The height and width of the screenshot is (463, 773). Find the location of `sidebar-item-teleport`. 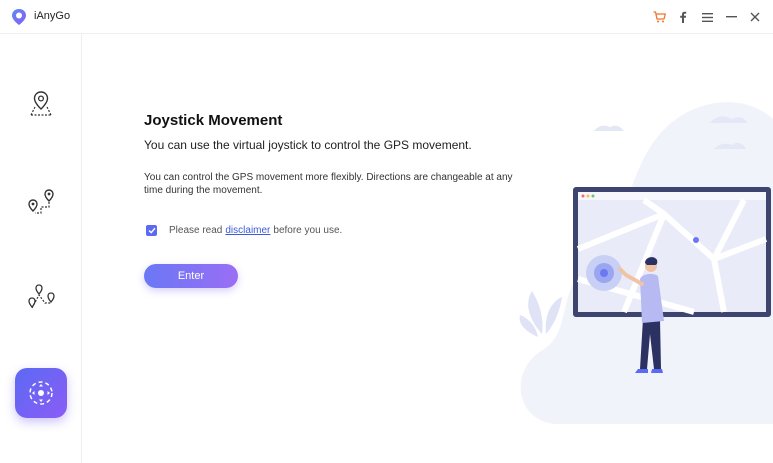

sidebar-item-teleport is located at coordinates (41, 104).